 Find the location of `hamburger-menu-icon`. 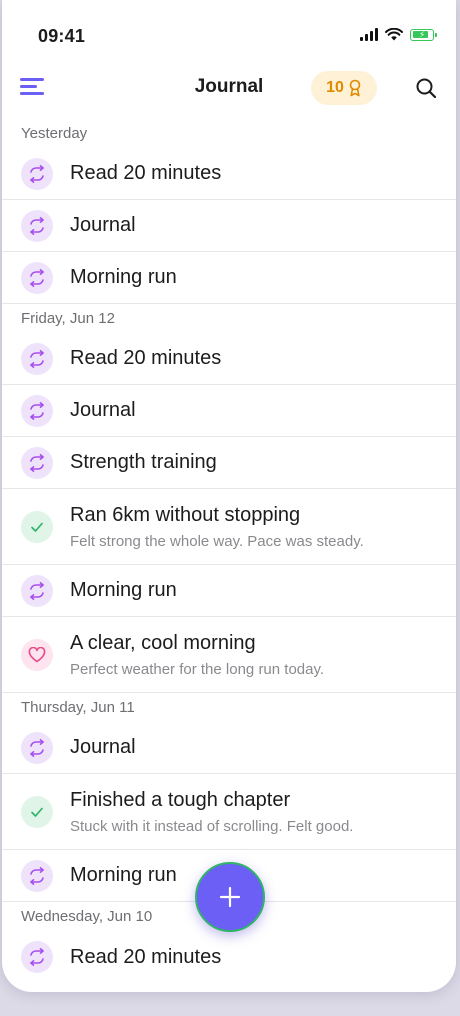

hamburger-menu-icon is located at coordinates (32, 88).